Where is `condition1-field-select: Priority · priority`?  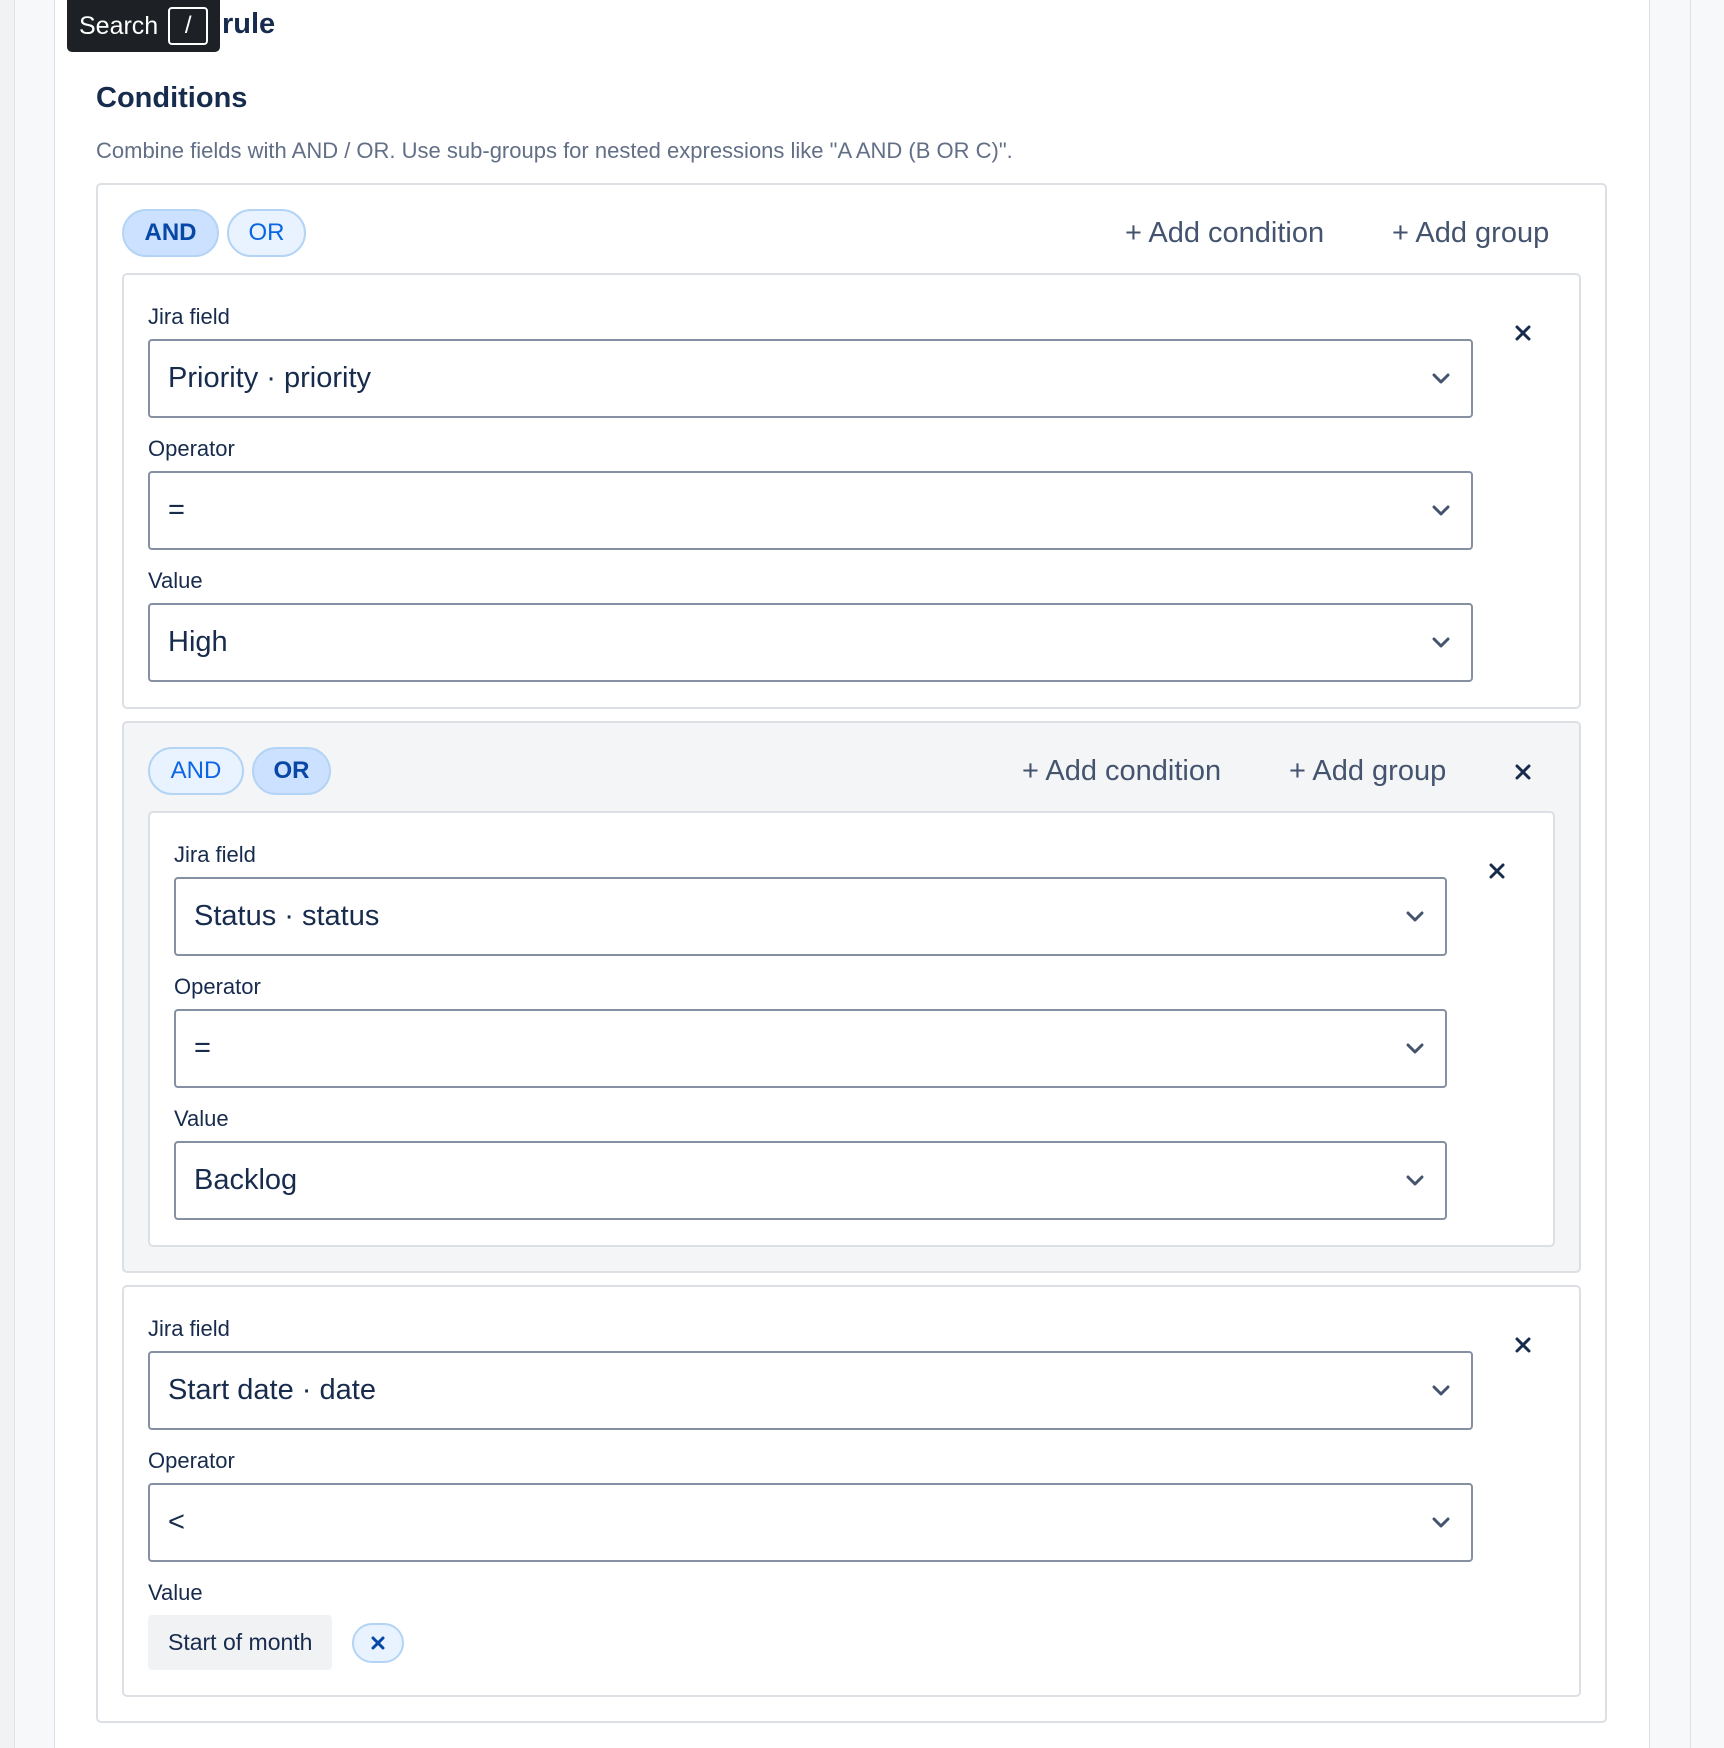 condition1-field-select: Priority · priority is located at coordinates (810, 378).